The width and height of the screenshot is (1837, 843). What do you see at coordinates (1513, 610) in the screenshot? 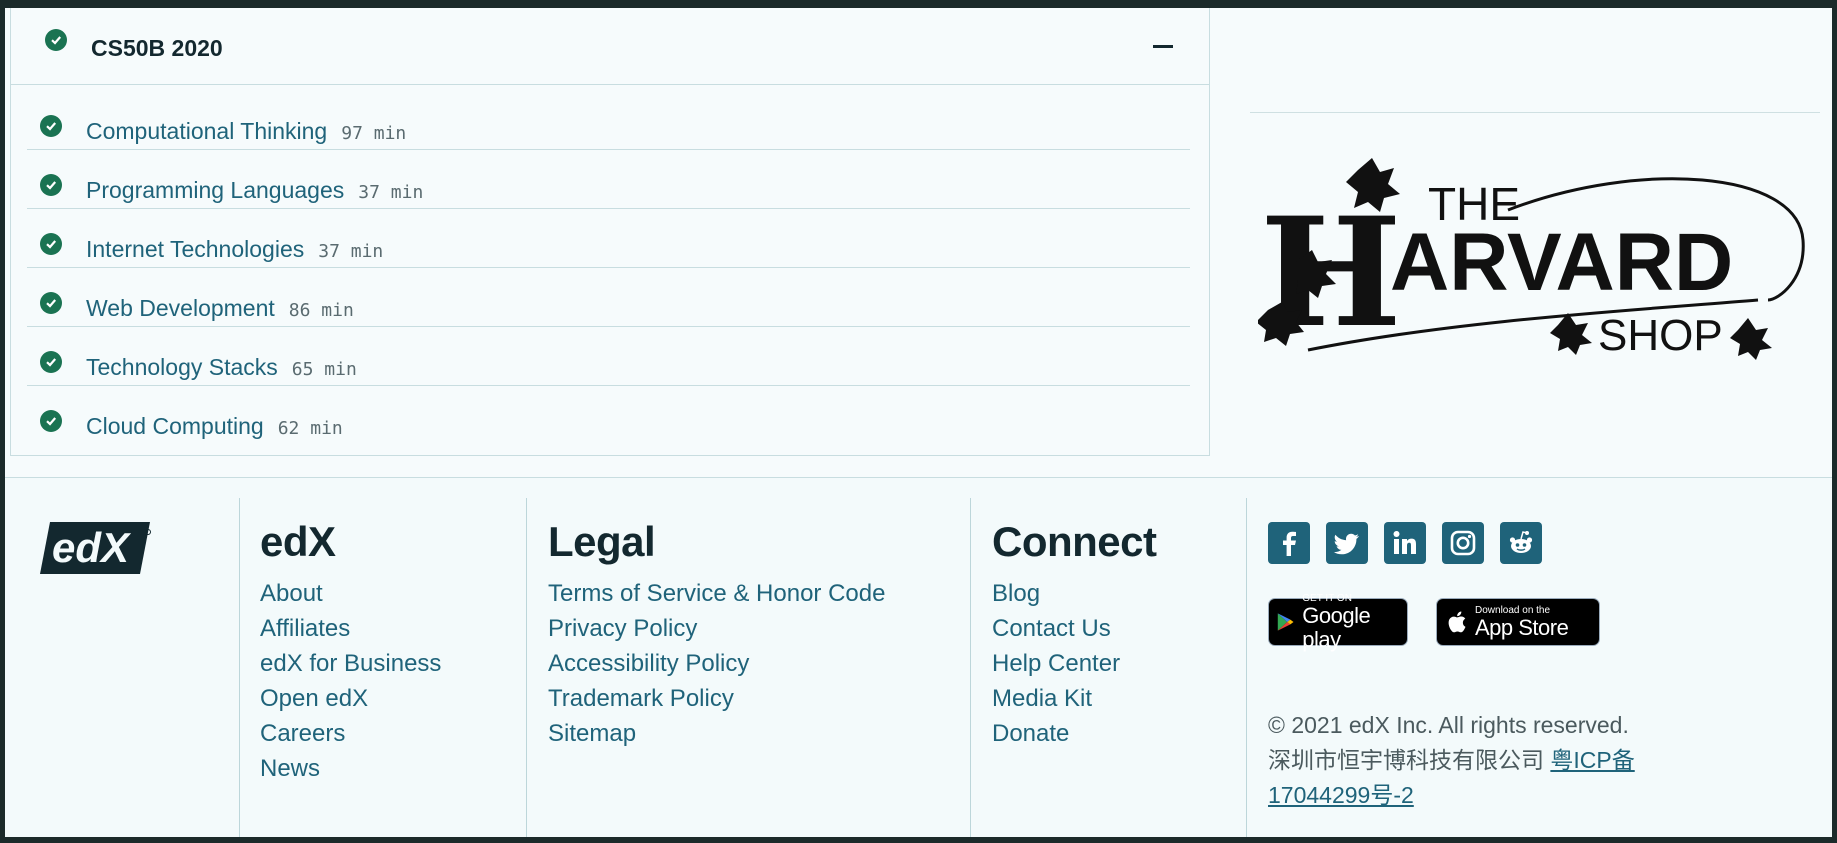
I see `app-store-small-text: Download on the` at bounding box center [1513, 610].